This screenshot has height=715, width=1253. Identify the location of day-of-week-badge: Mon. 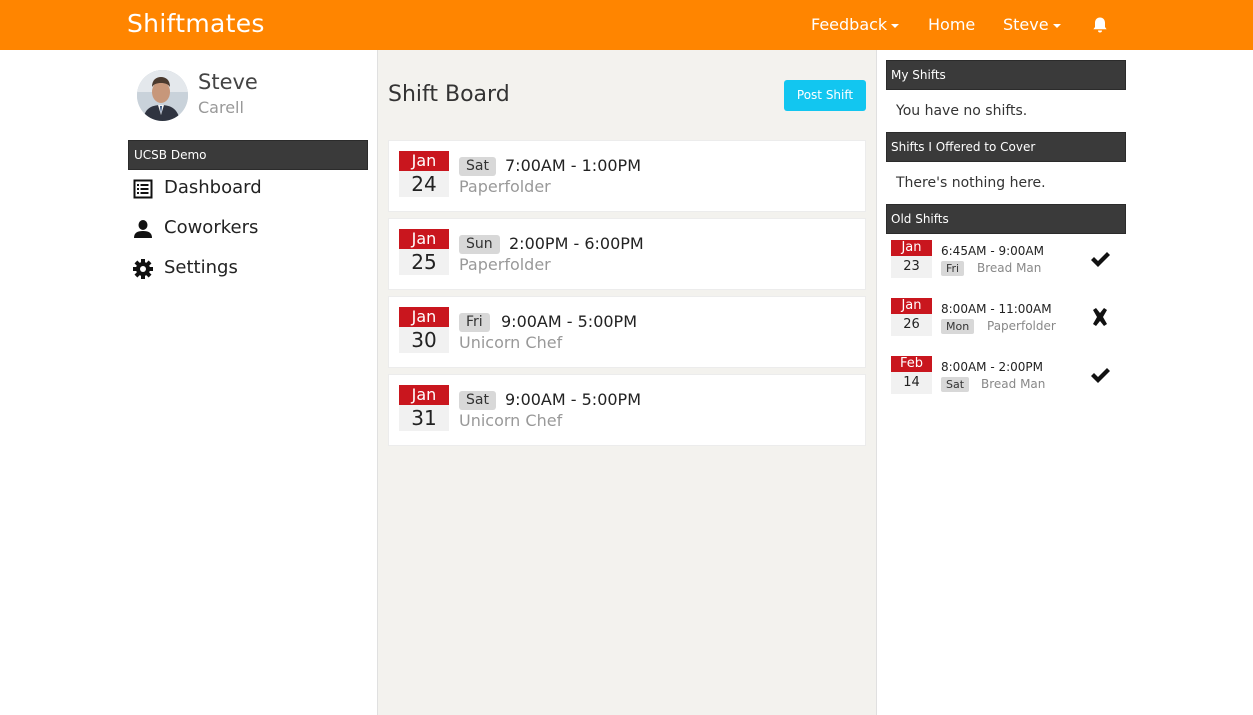
(958, 326).